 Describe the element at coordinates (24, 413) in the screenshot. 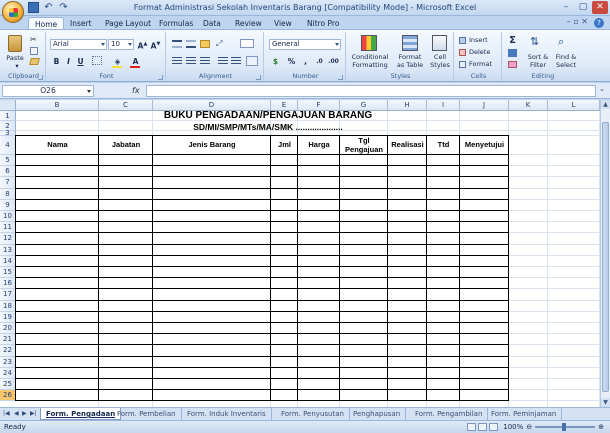

I see `next-sheet-icon: ▶` at that location.